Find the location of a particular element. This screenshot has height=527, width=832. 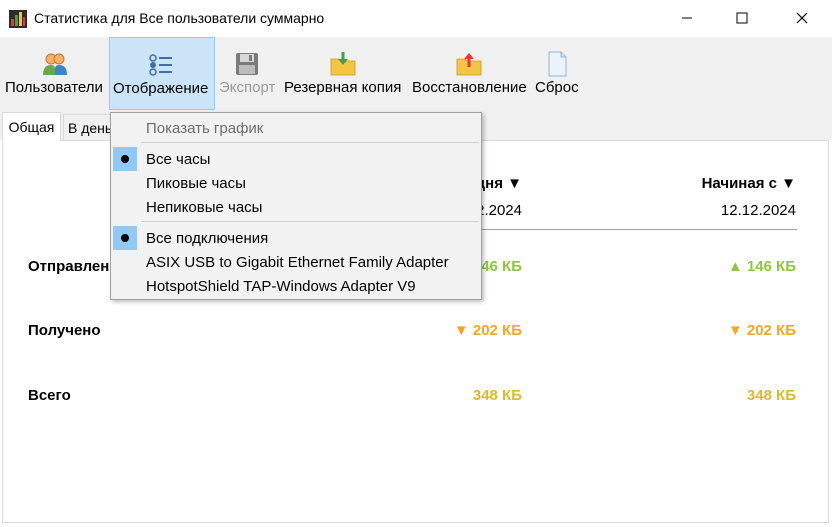

tab-per-day-label: В день is located at coordinates (90, 128).